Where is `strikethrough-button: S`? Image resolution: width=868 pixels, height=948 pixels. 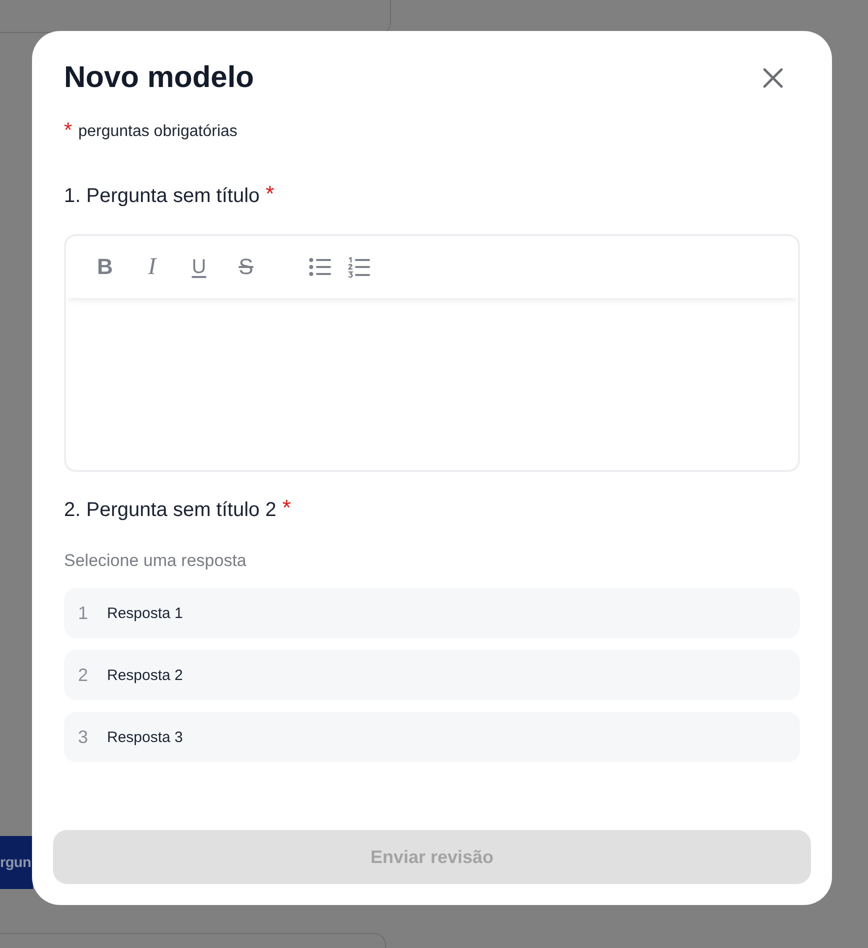
strikethrough-button: S is located at coordinates (246, 267).